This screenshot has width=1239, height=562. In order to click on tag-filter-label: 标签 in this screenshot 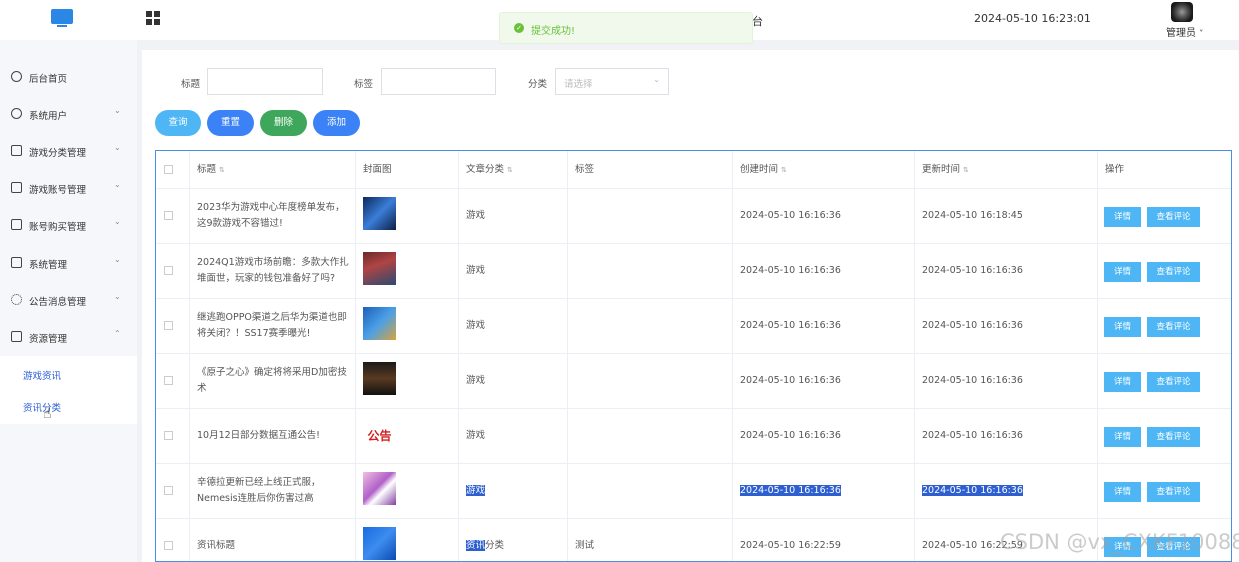, I will do `click(364, 84)`.